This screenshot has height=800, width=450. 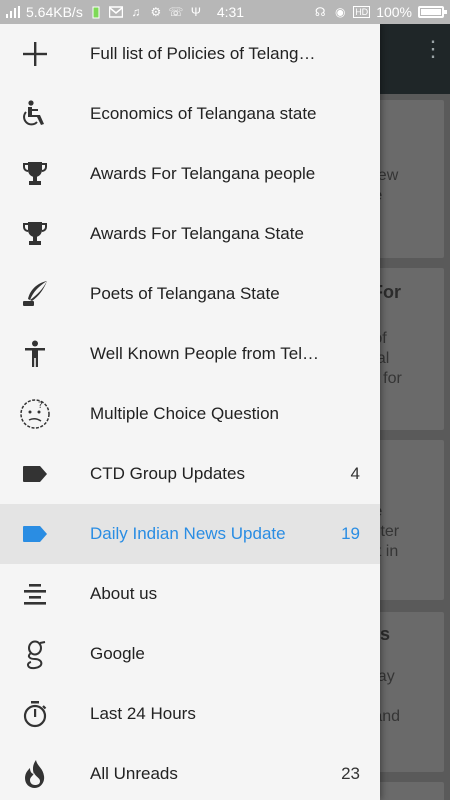 What do you see at coordinates (35, 414) in the screenshot?
I see `confused-face-icon: ?` at bounding box center [35, 414].